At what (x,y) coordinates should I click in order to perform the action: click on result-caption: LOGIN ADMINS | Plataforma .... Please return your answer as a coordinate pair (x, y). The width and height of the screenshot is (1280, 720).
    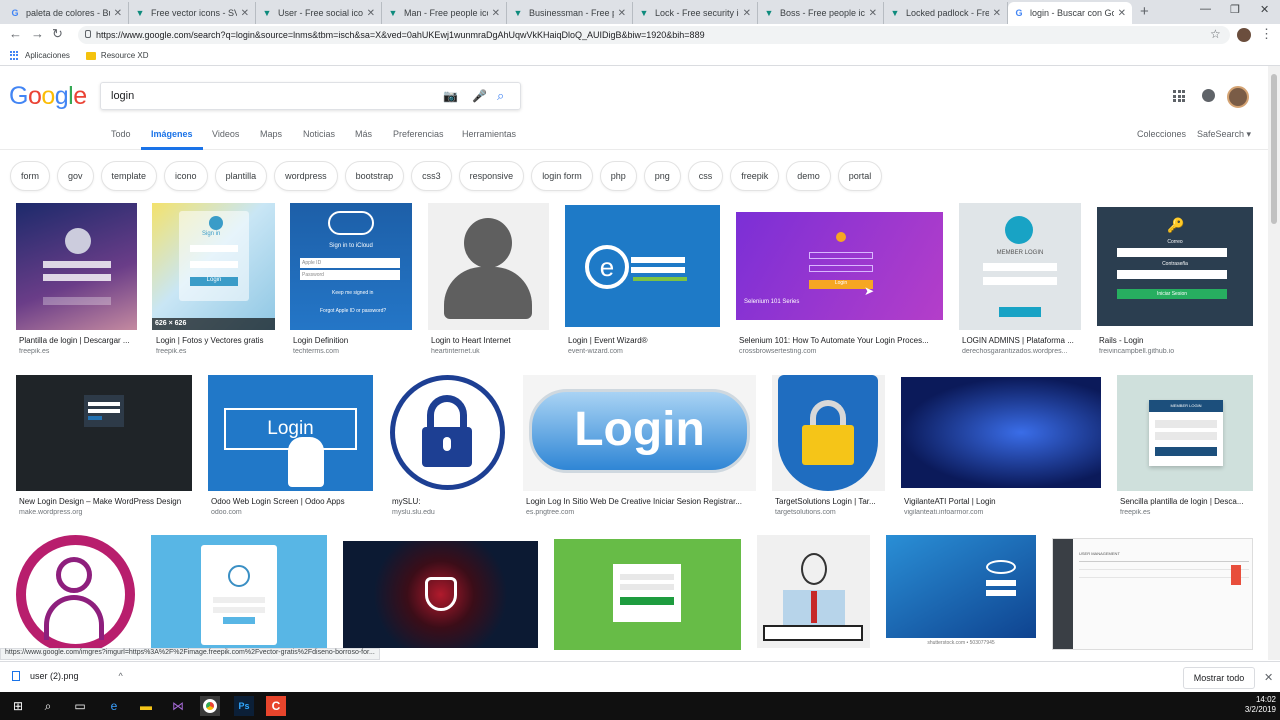
    Looking at the image, I should click on (1021, 340).